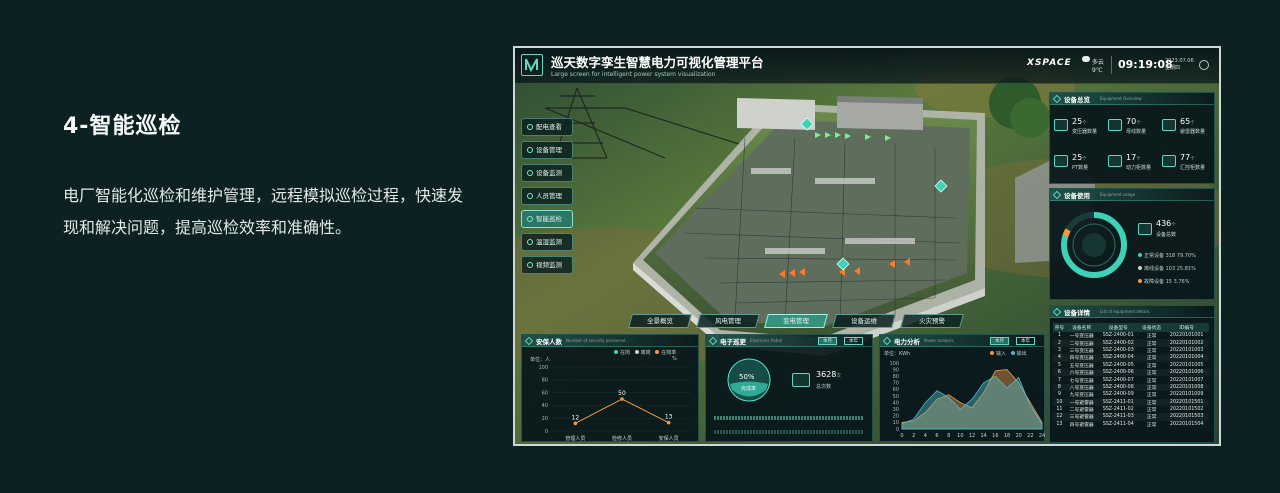 The width and height of the screenshot is (1280, 493). I want to click on table-row: 2 二号变压器 SSZ-2400-02 正常 20220101002, so click(1131, 343).